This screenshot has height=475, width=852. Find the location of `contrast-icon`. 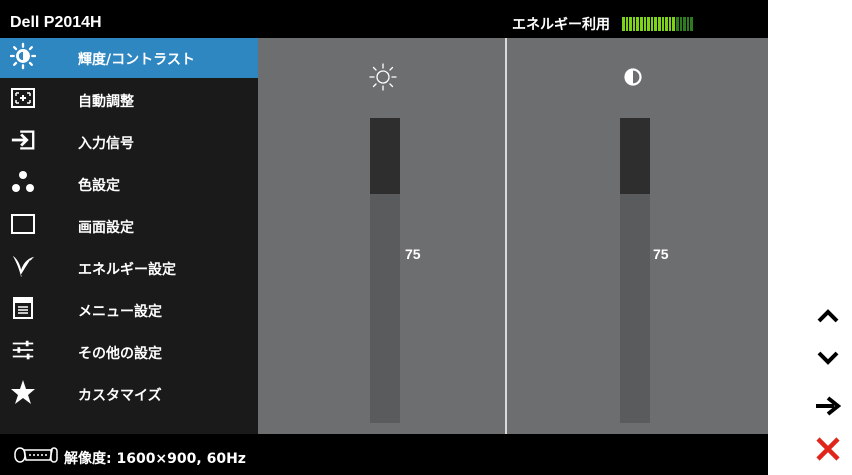

contrast-icon is located at coordinates (633, 79).